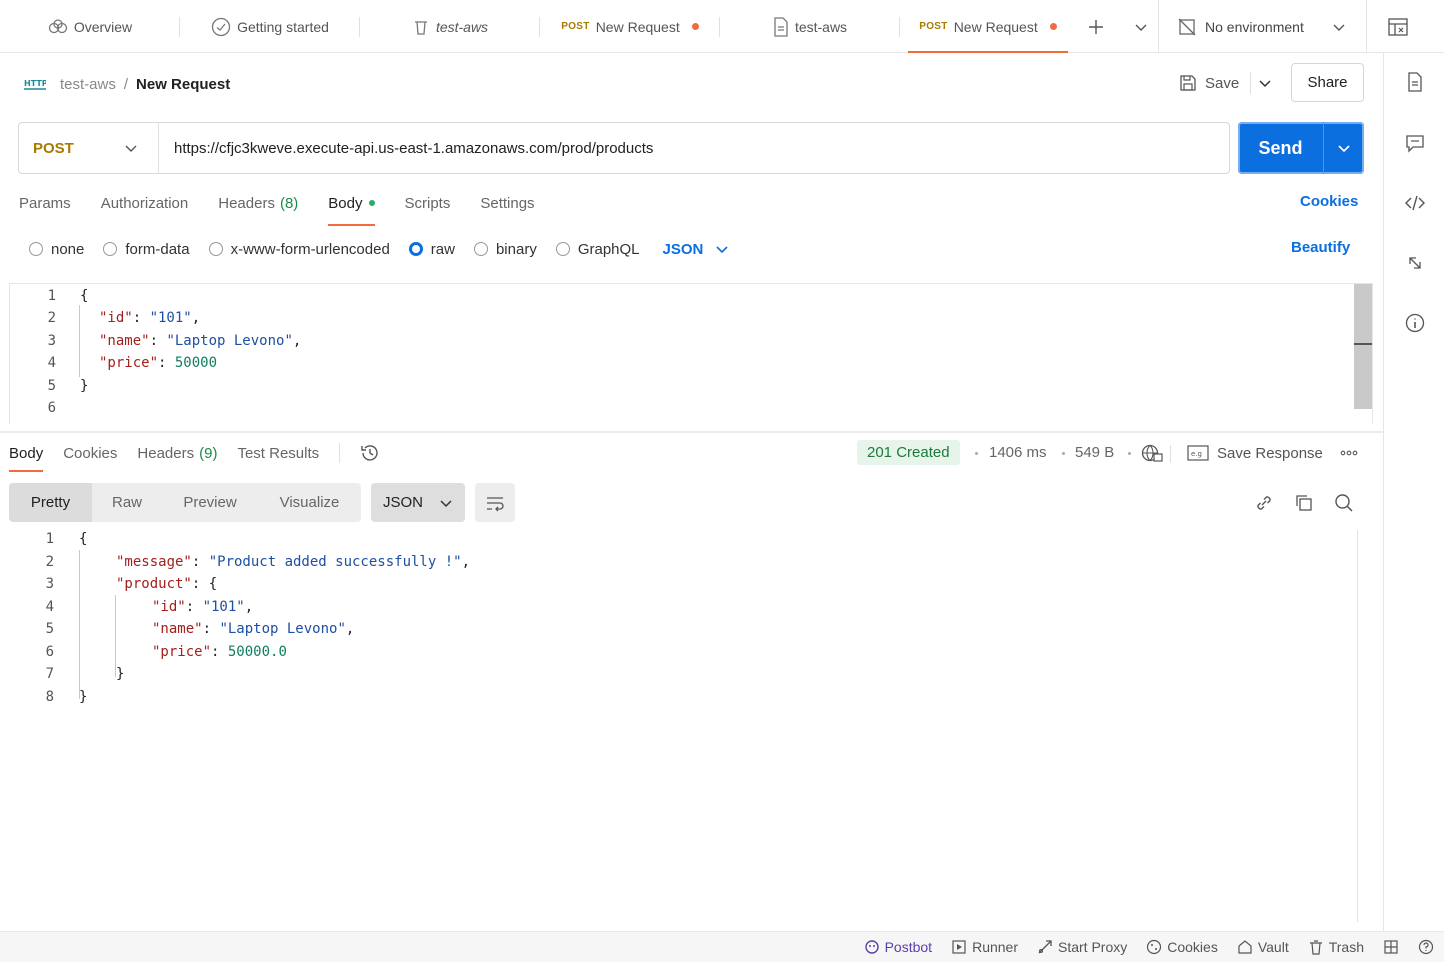  What do you see at coordinates (1320, 247) in the screenshot?
I see `beautify-button: Beautify` at bounding box center [1320, 247].